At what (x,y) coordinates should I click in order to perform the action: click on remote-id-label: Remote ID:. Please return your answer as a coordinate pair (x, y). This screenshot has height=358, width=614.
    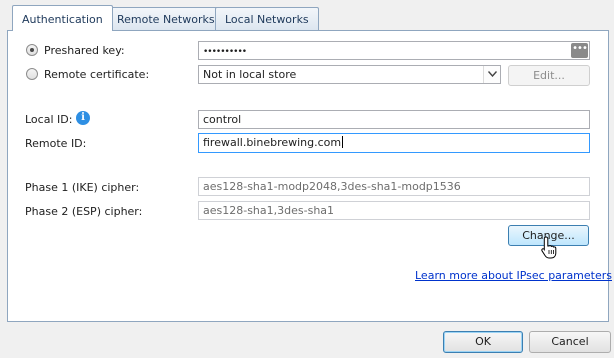
    Looking at the image, I should click on (56, 143).